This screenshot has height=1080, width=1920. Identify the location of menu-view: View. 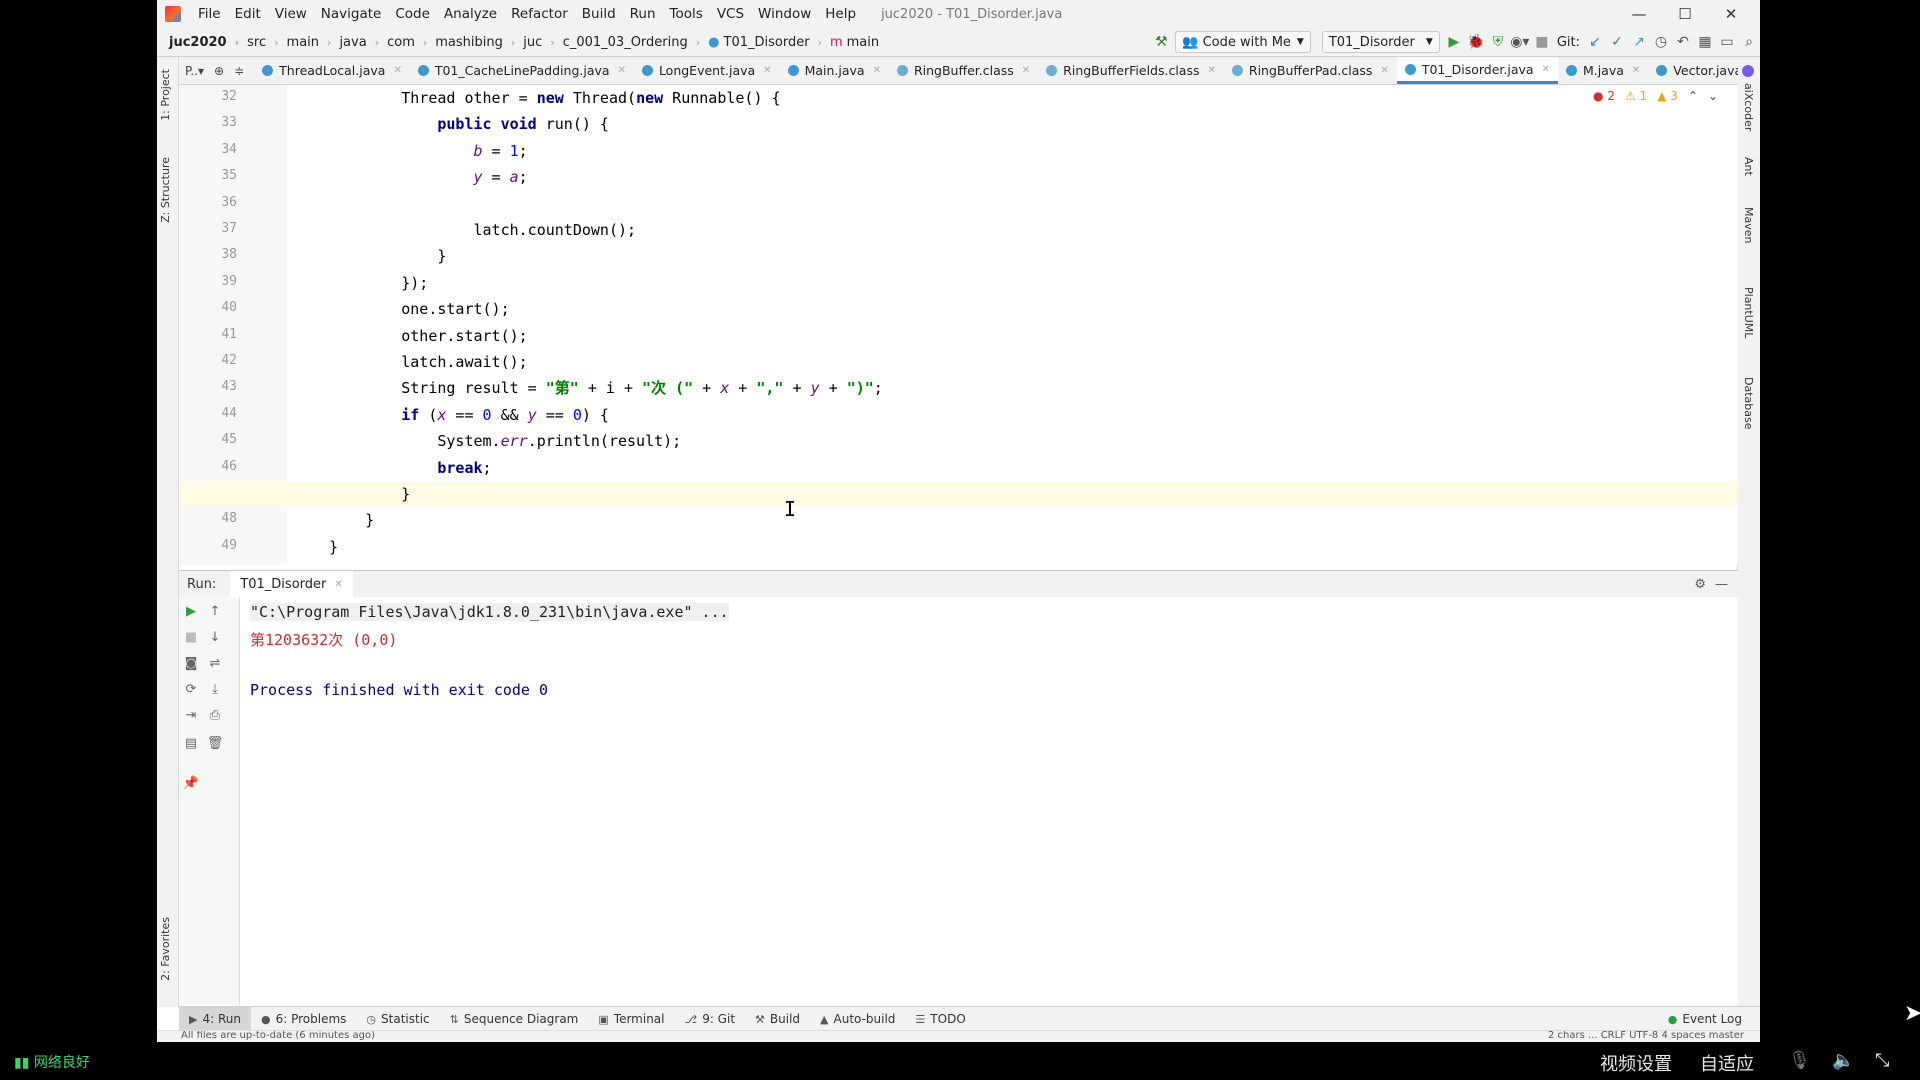
(291, 14).